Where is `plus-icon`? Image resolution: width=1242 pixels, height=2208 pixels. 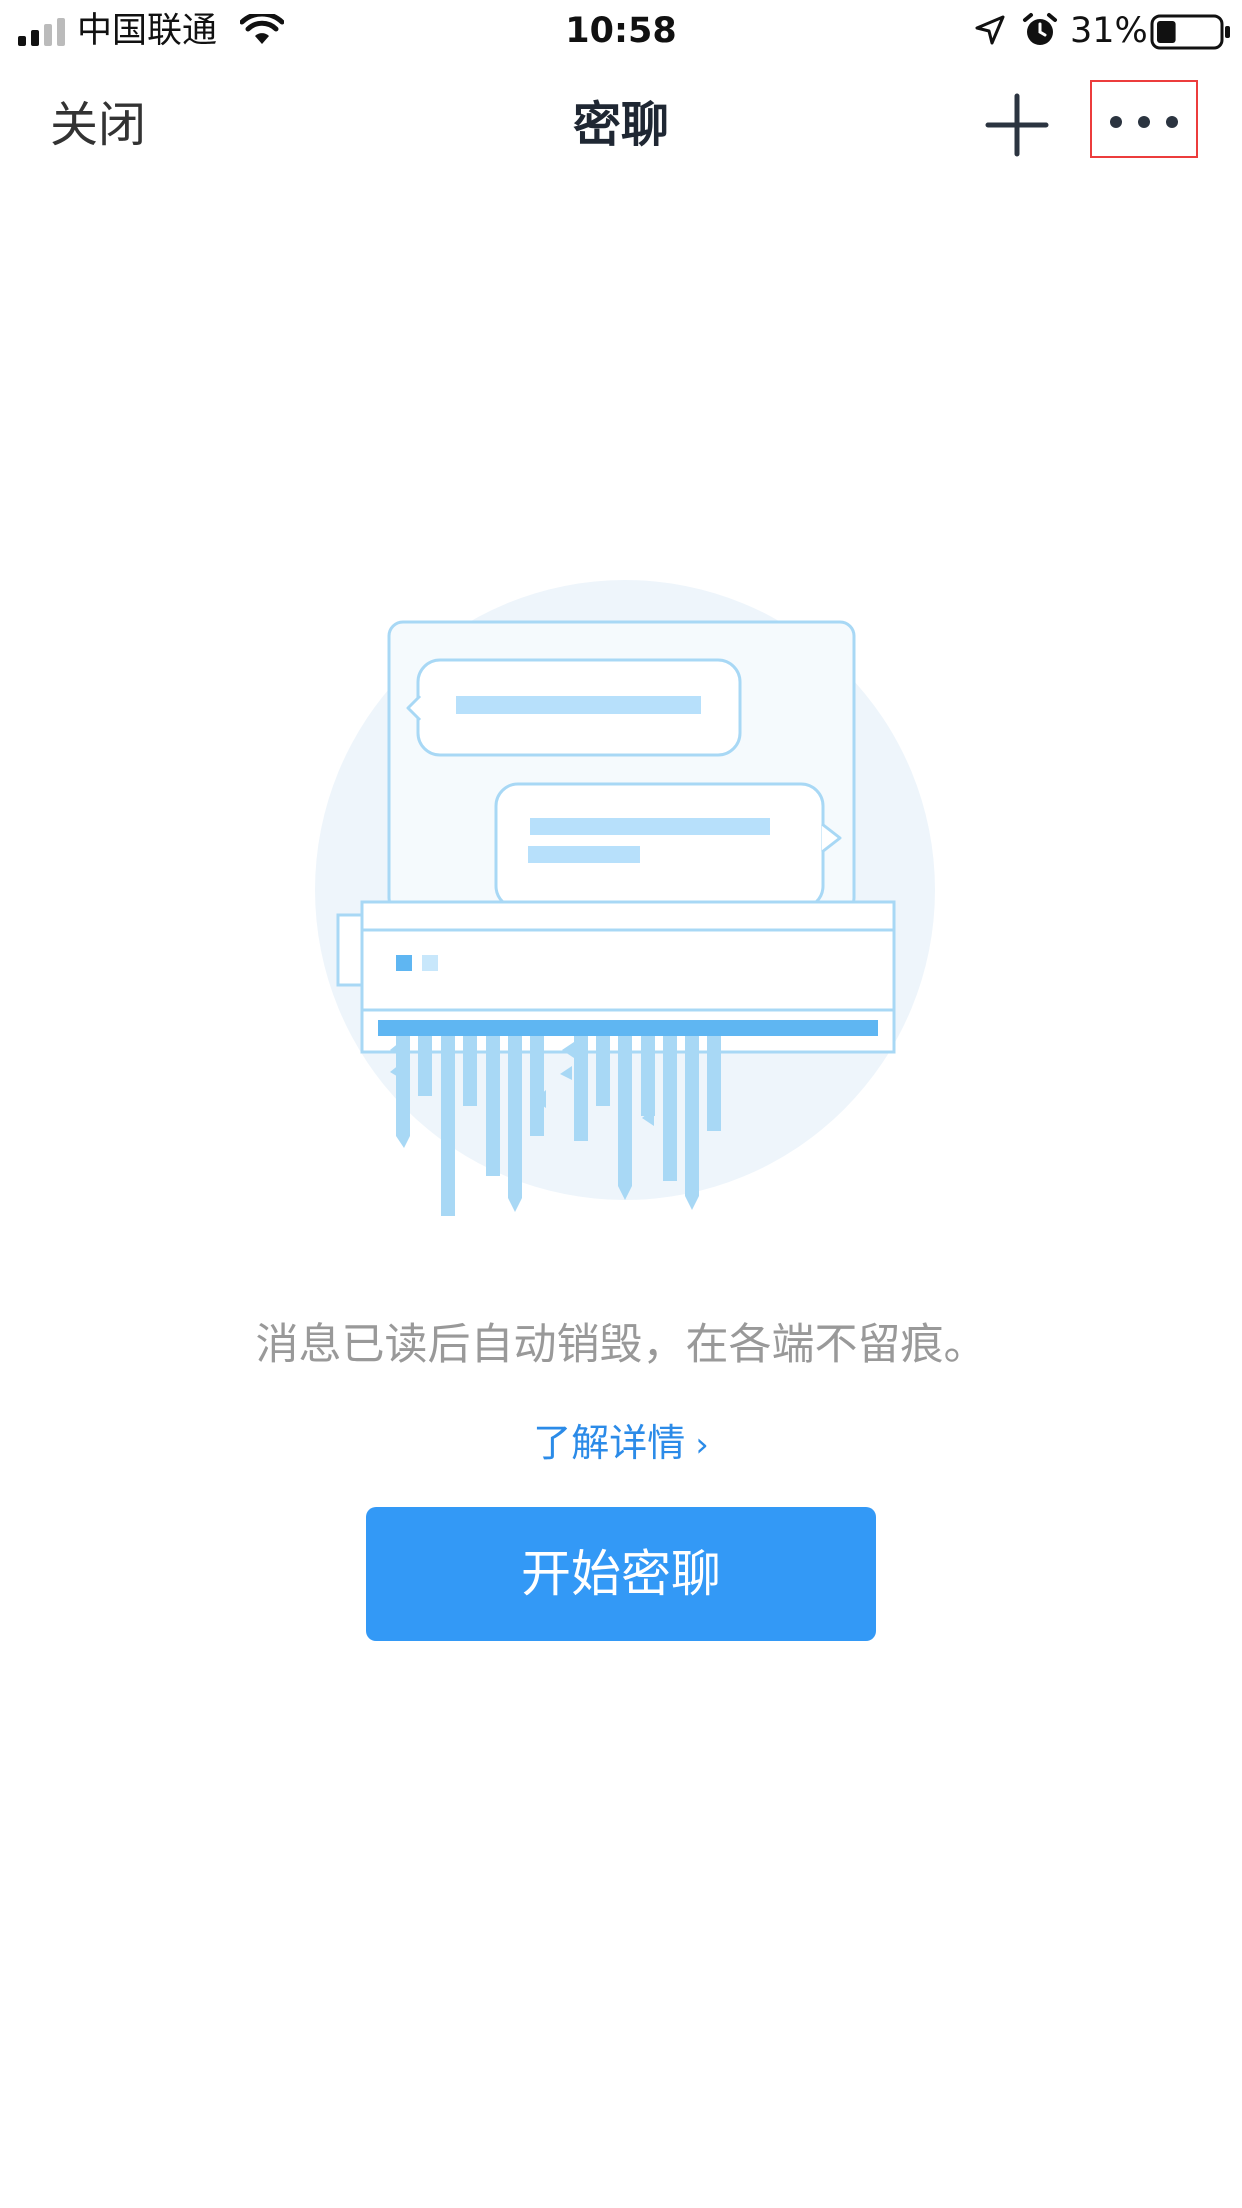 plus-icon is located at coordinates (1017, 125).